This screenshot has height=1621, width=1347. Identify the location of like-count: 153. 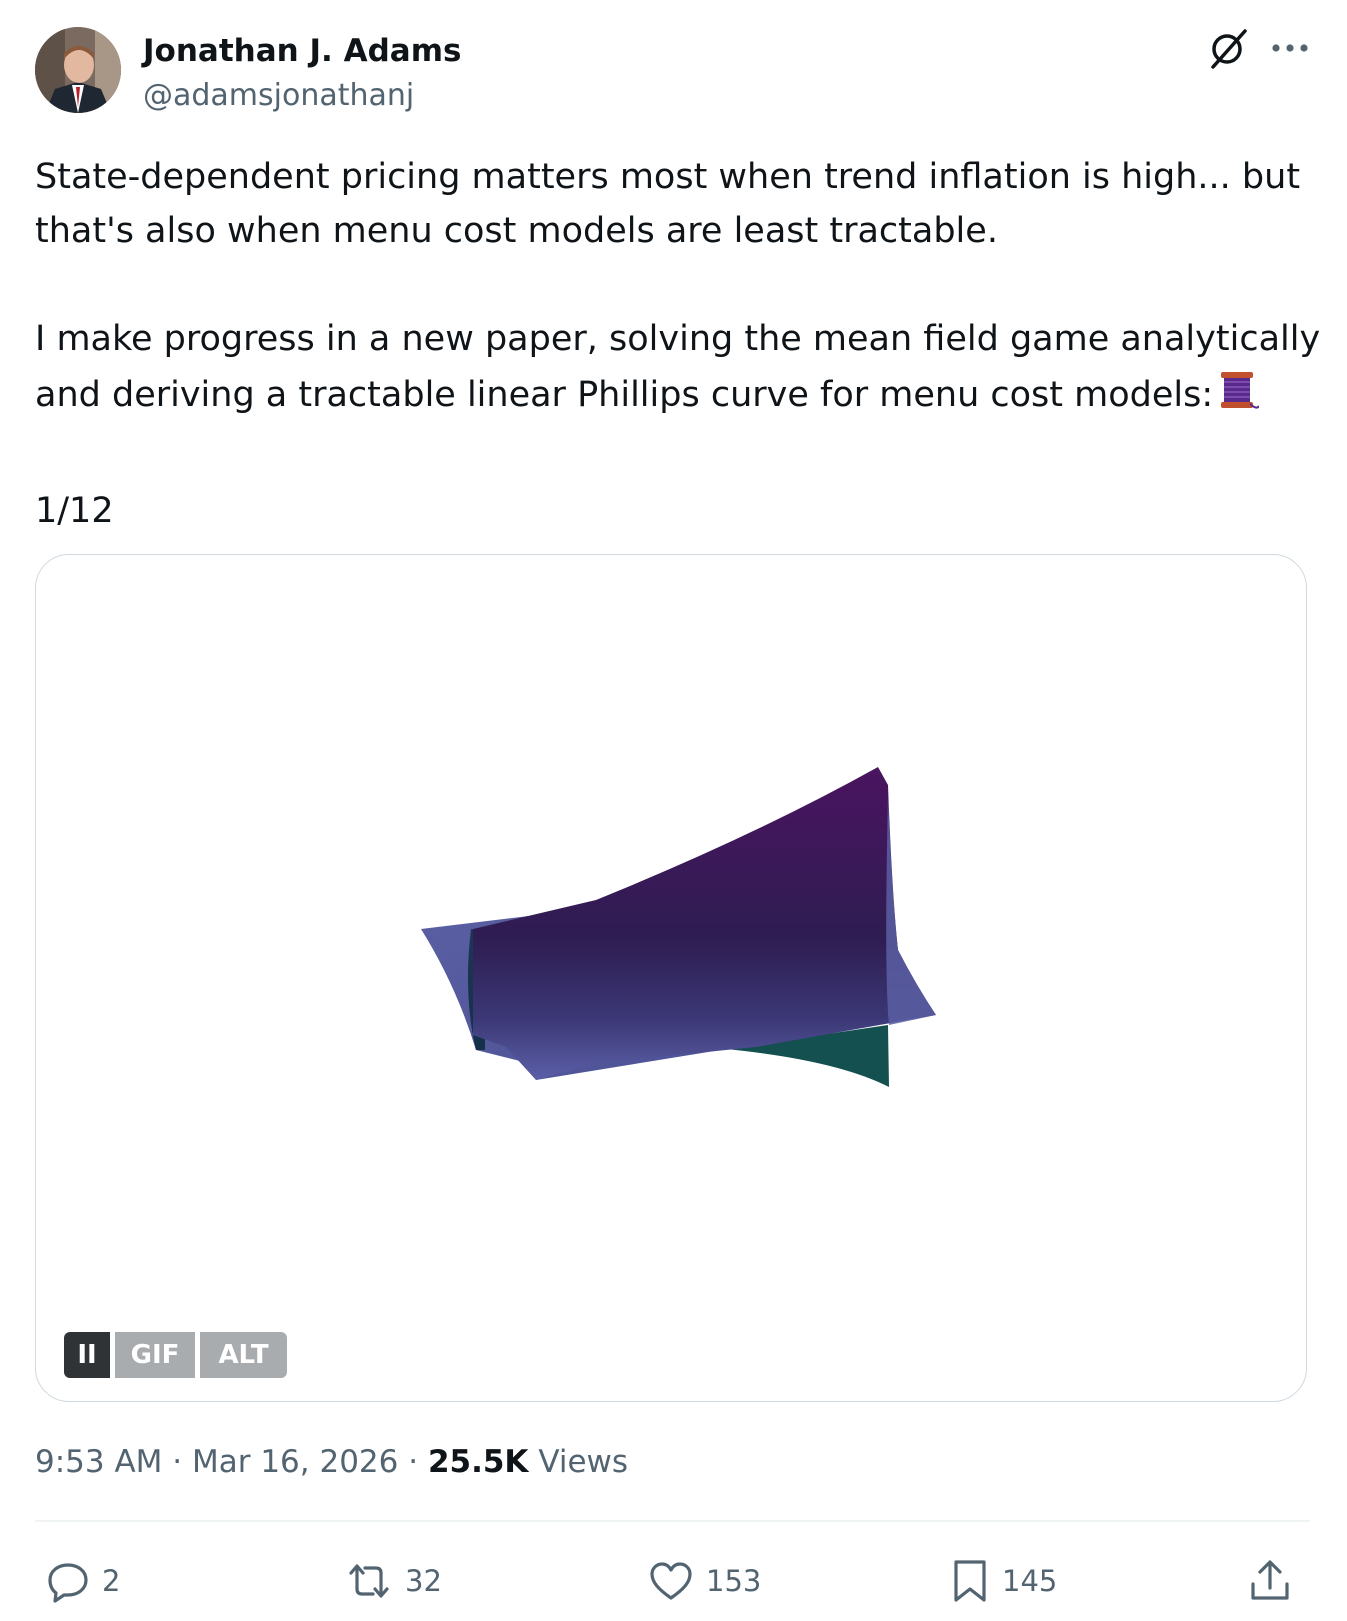
(734, 1581).